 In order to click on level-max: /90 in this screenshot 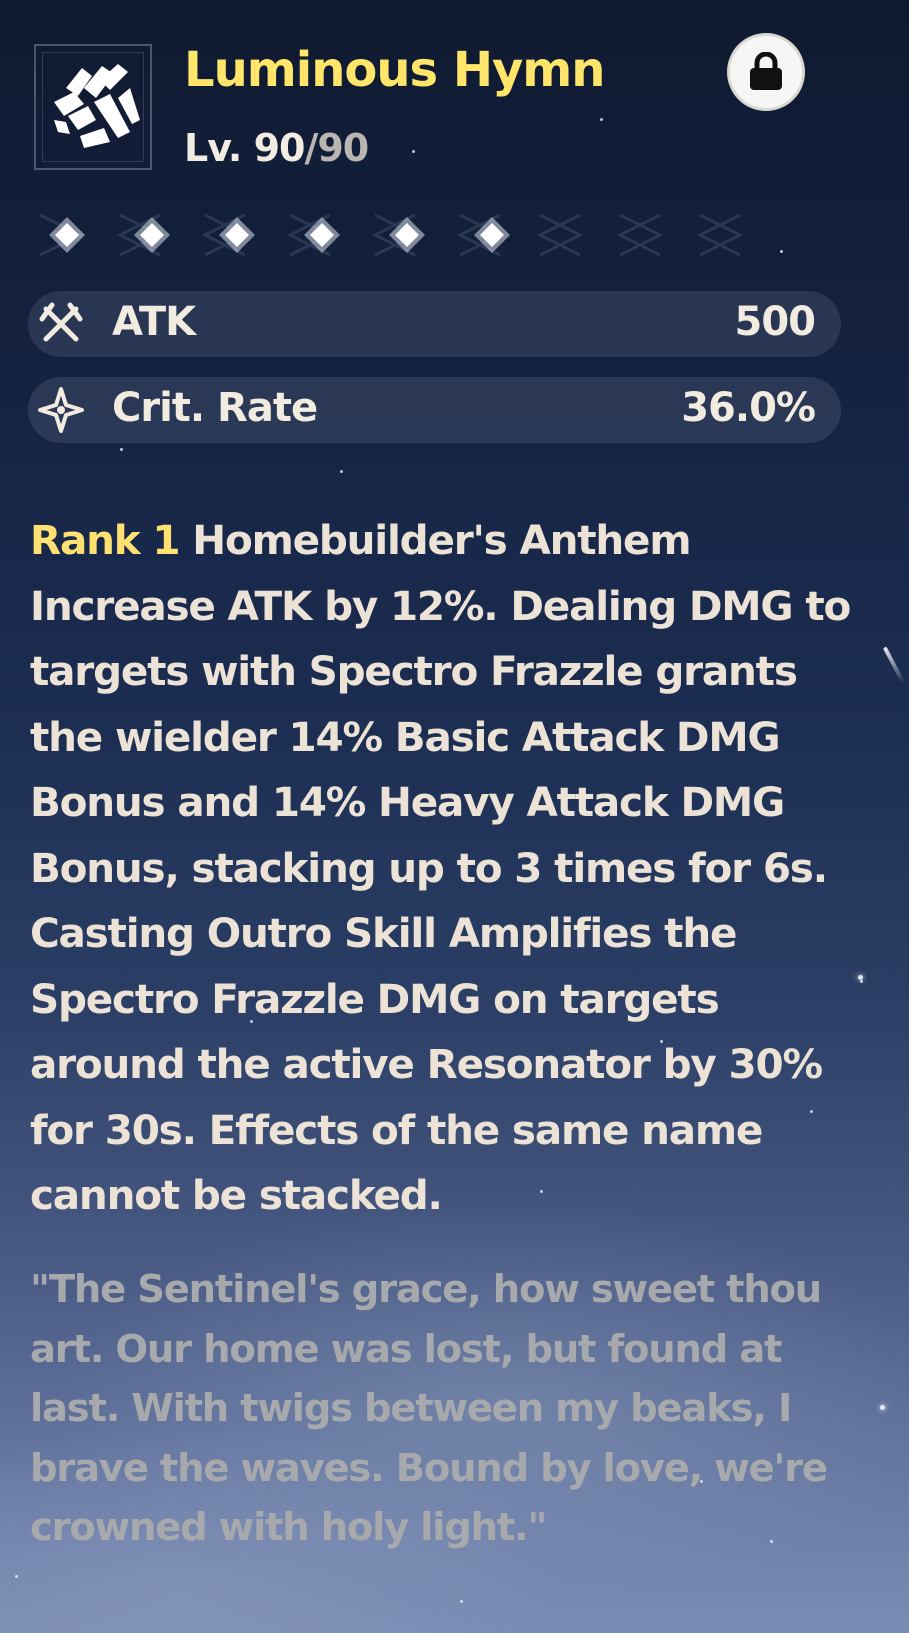, I will do `click(336, 148)`.